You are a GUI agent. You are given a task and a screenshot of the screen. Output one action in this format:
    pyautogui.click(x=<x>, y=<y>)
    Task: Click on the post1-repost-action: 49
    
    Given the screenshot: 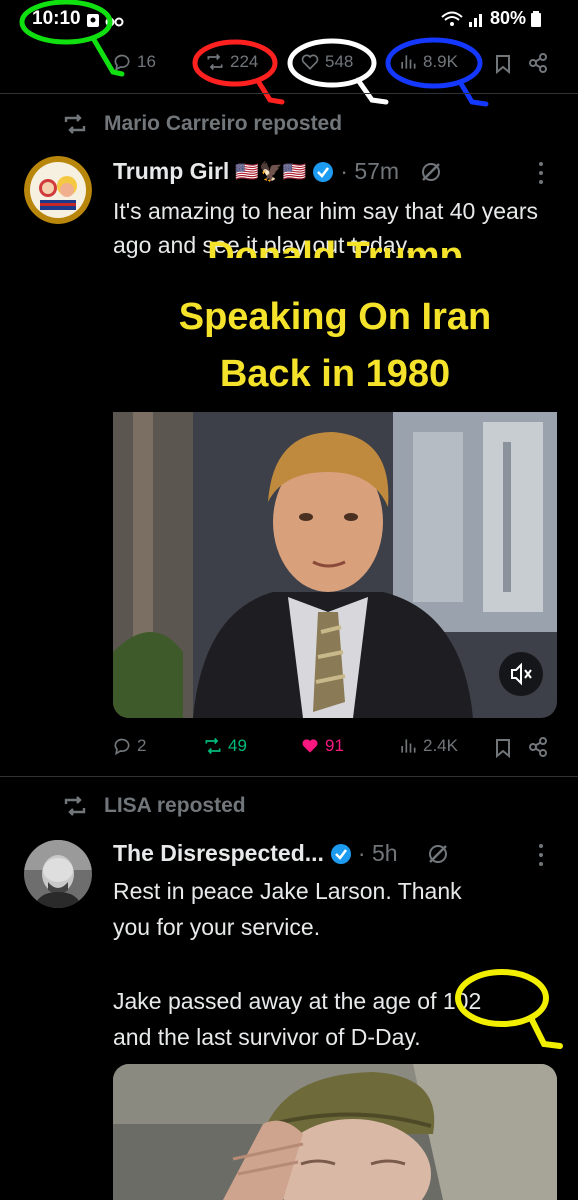 What is the action you would take?
    pyautogui.click(x=225, y=746)
    